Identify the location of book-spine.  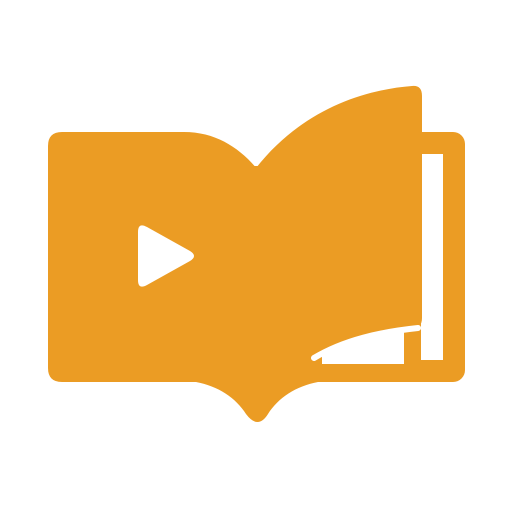
(286, 274).